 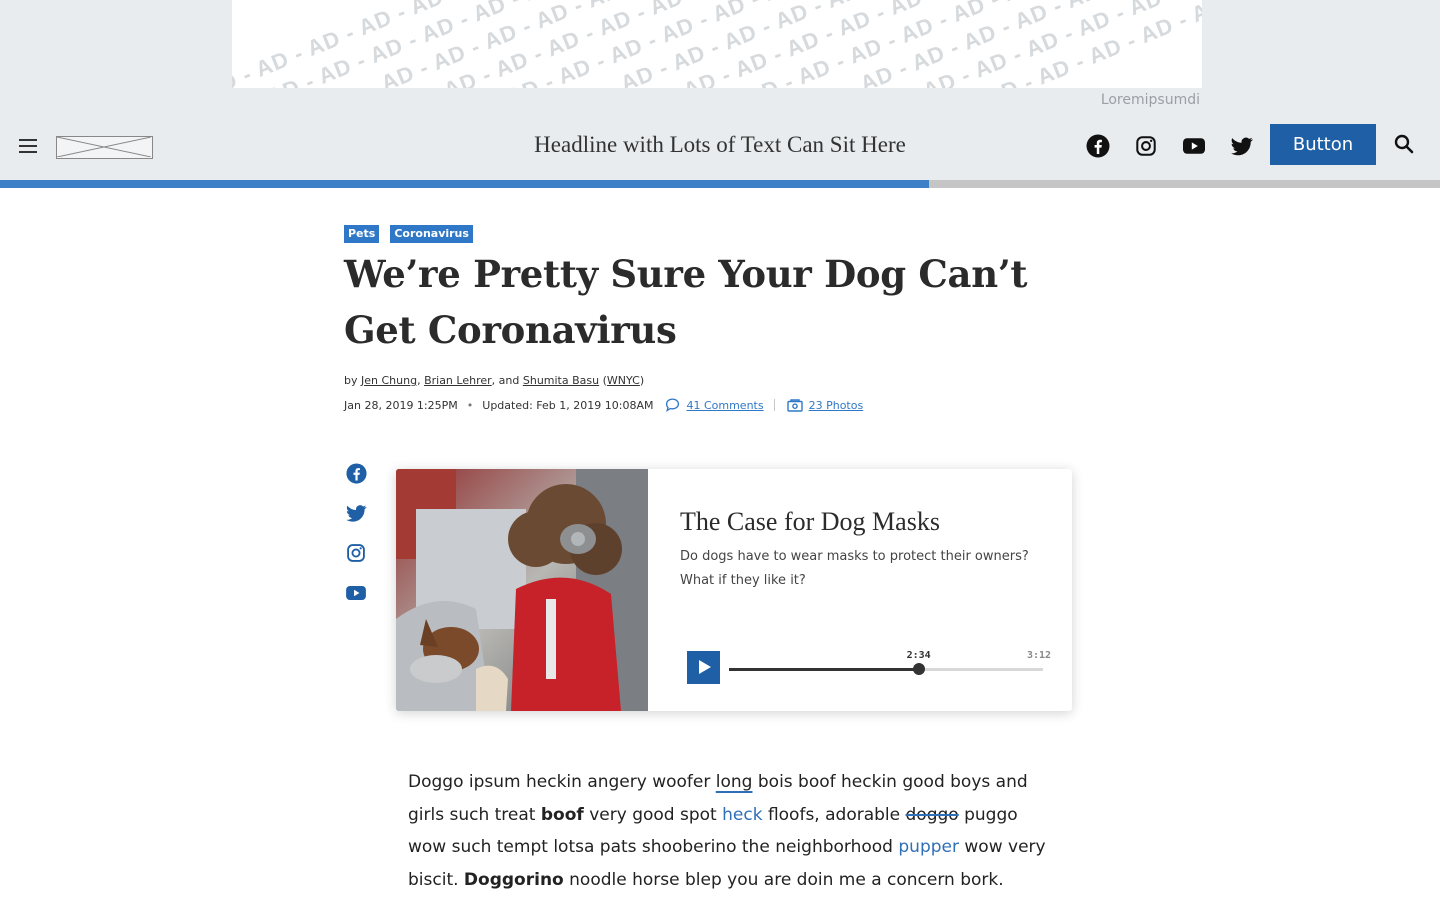 What do you see at coordinates (724, 405) in the screenshot?
I see `comments-link: 41 Comments` at bounding box center [724, 405].